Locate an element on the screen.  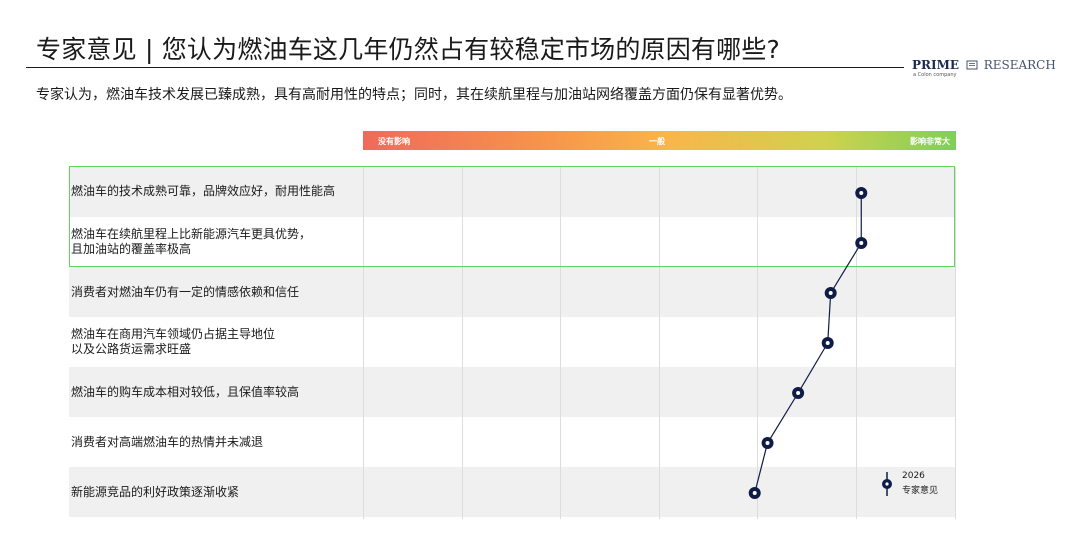
dot-line-plot is located at coordinates (808, 343).